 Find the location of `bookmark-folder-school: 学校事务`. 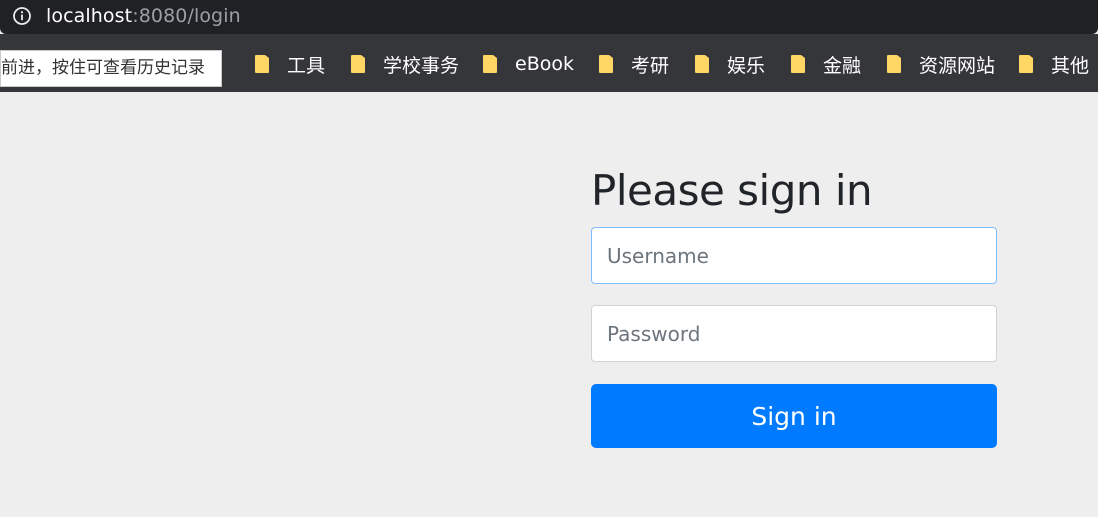

bookmark-folder-school: 学校事务 is located at coordinates (405, 65).